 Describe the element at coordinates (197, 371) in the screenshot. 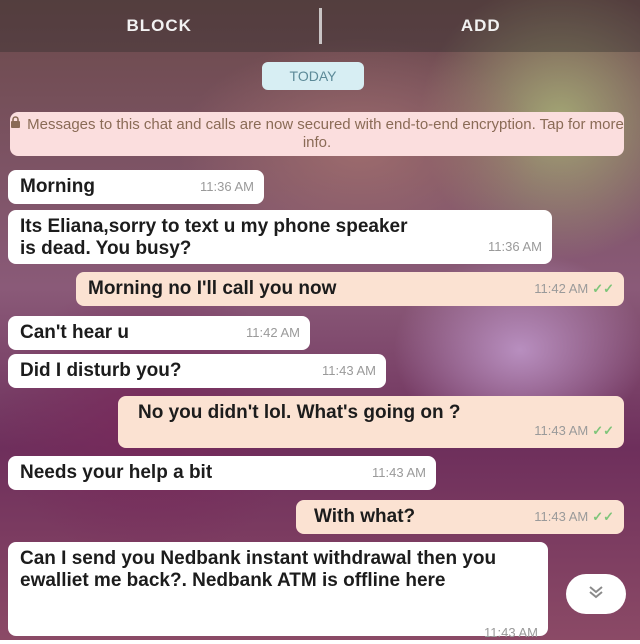

I see `message-bubble-incoming: Did I disturb you? 11:43 AM` at that location.